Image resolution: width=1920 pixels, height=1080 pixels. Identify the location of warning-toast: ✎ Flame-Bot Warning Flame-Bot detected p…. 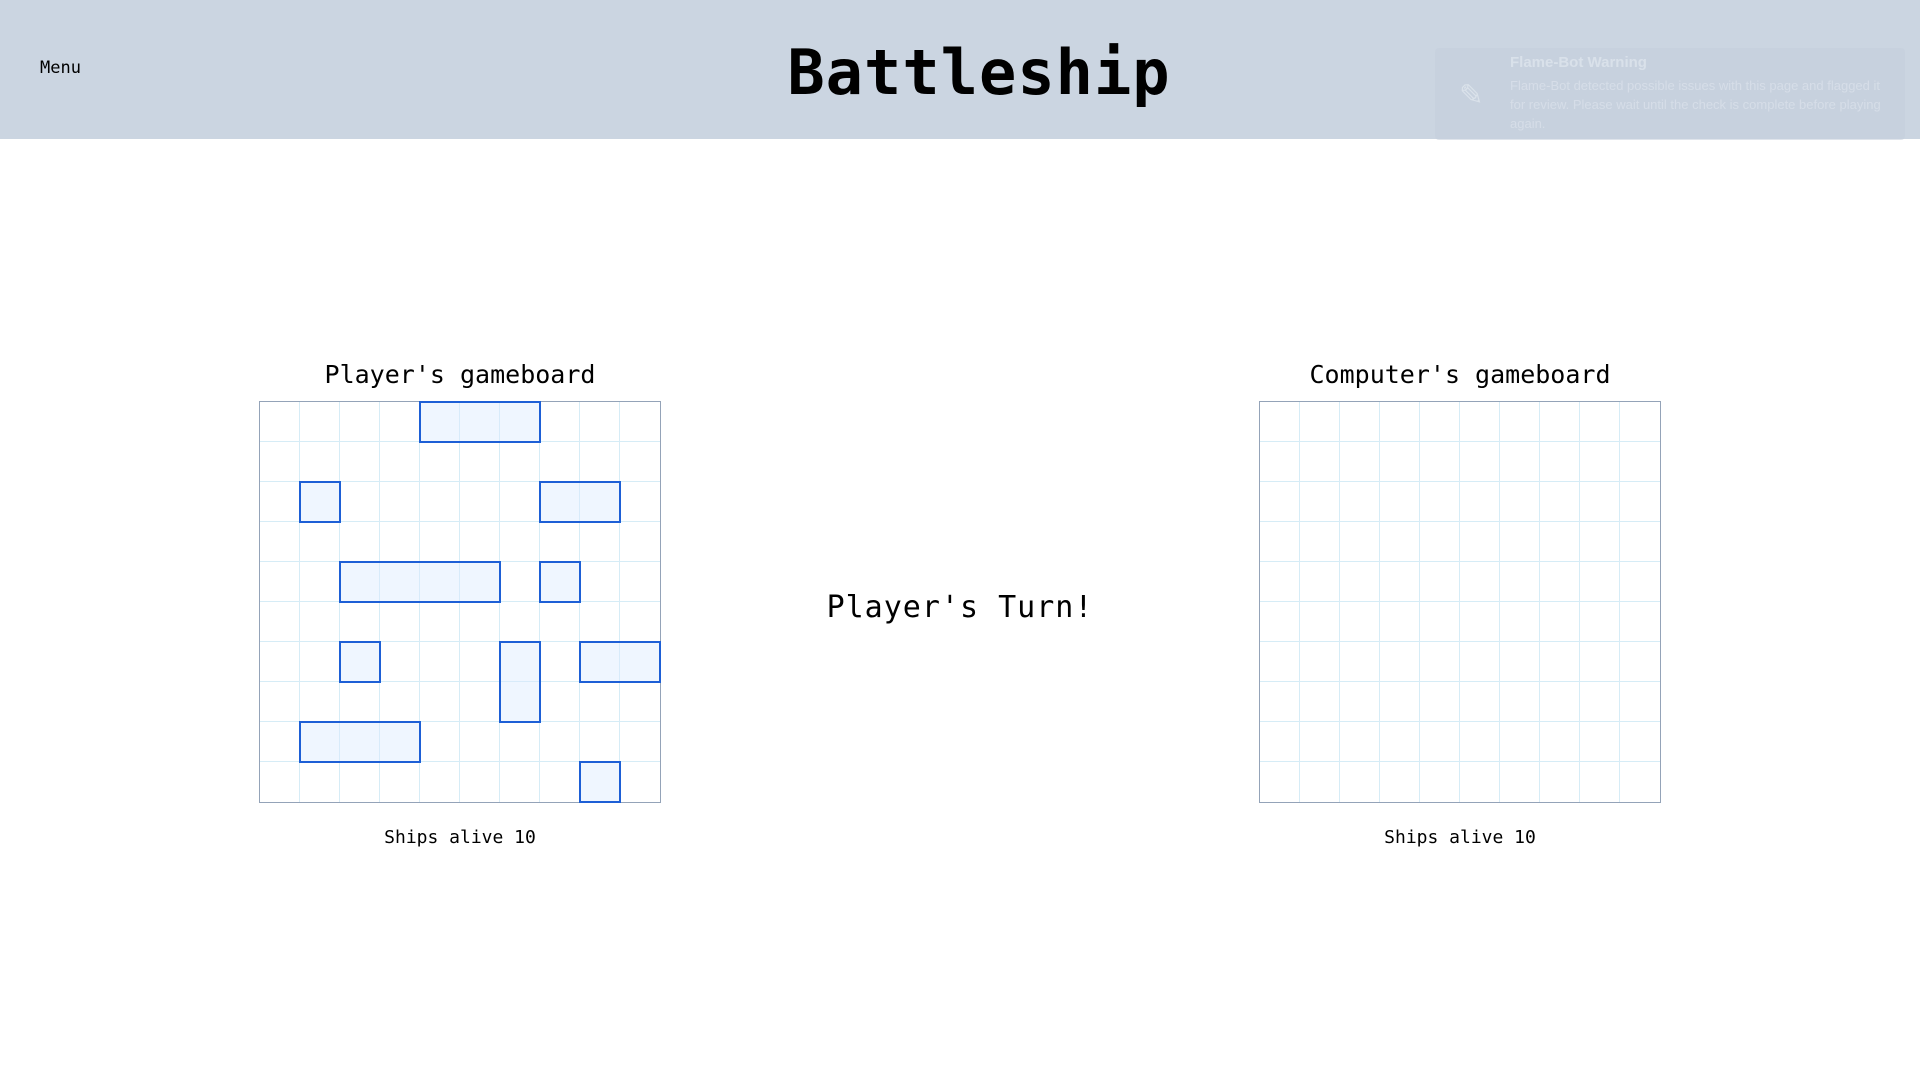
(1670, 94).